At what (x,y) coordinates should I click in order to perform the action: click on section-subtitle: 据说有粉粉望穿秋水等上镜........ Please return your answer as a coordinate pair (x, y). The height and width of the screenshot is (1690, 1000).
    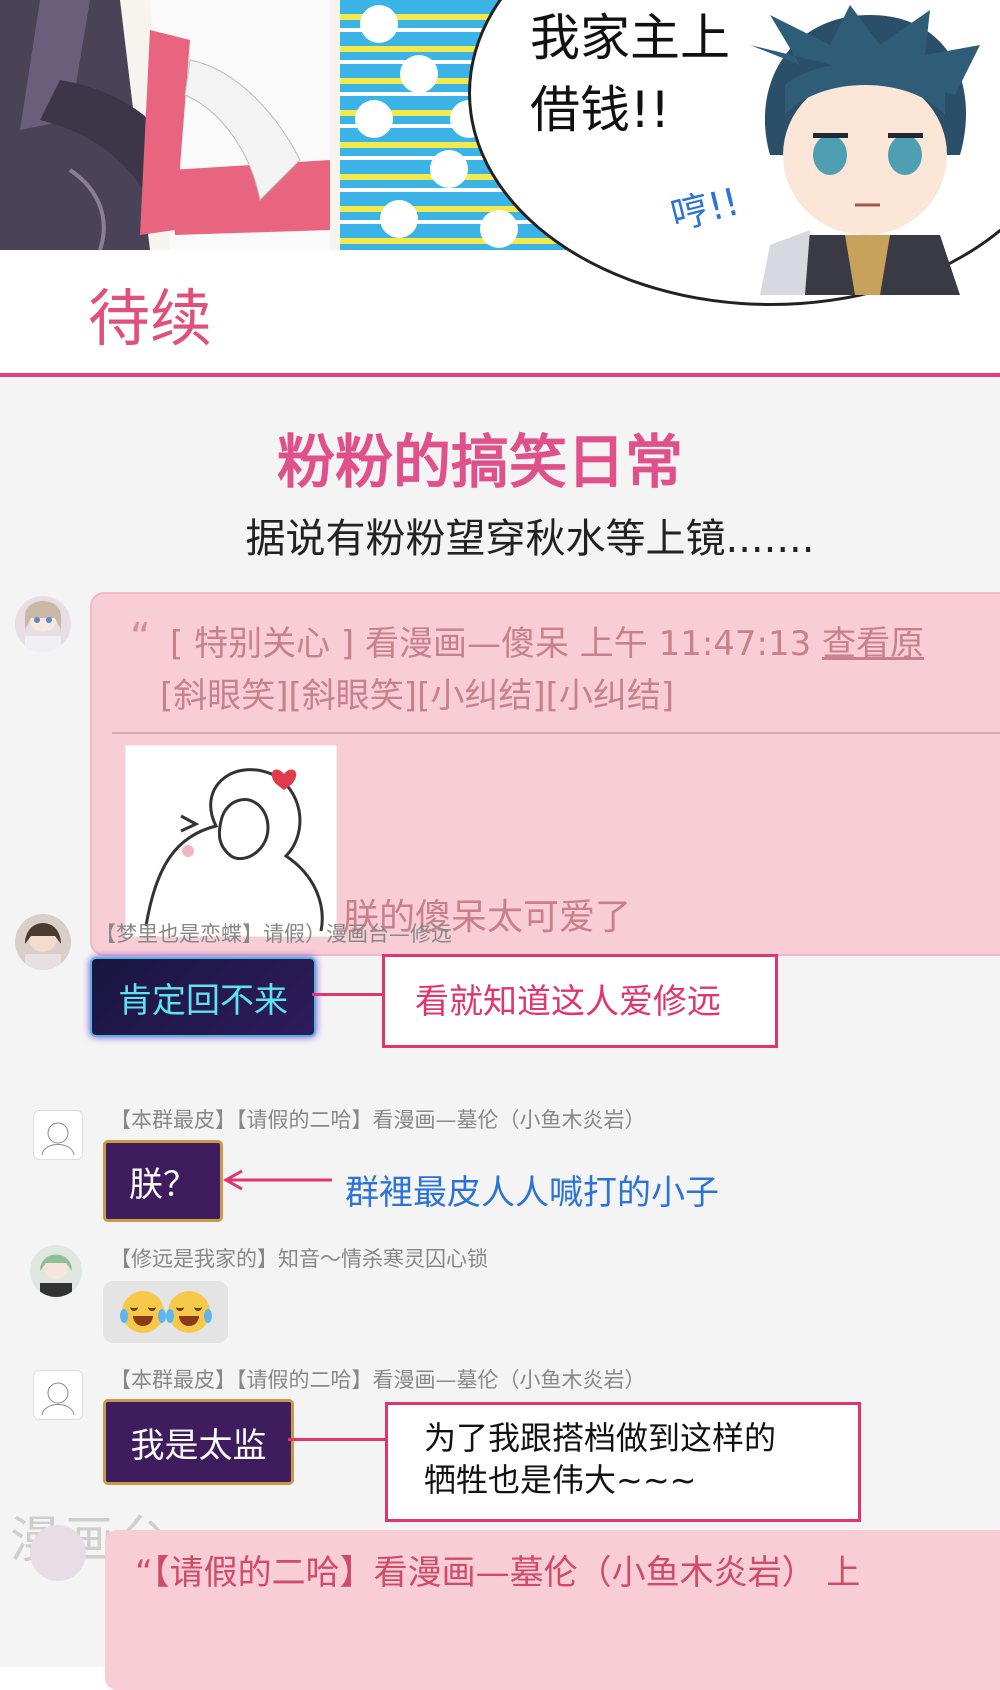
    Looking at the image, I should click on (530, 539).